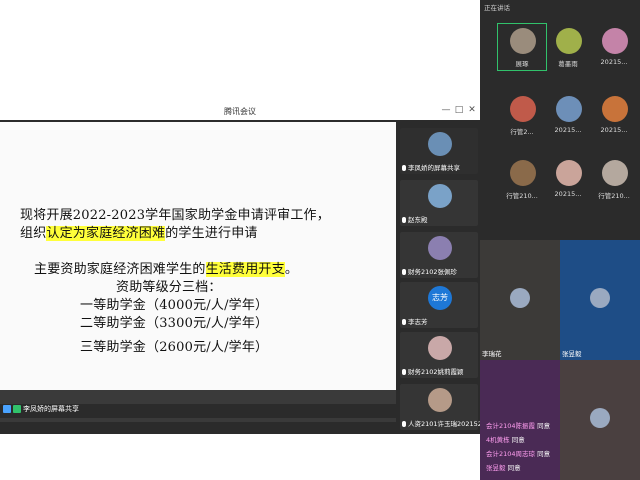 The width and height of the screenshot is (640, 480). I want to click on sidebar-participant-tile: 李凤娇的屏幕共享, so click(439, 151).